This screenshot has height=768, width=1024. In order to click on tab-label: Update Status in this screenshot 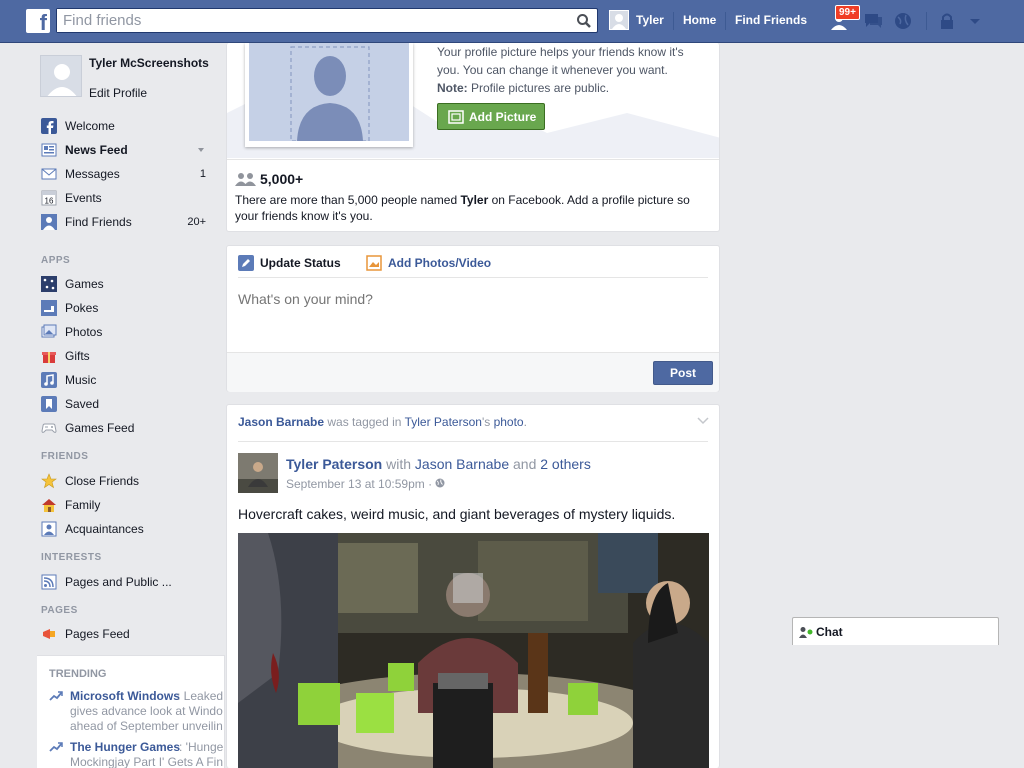, I will do `click(300, 263)`.